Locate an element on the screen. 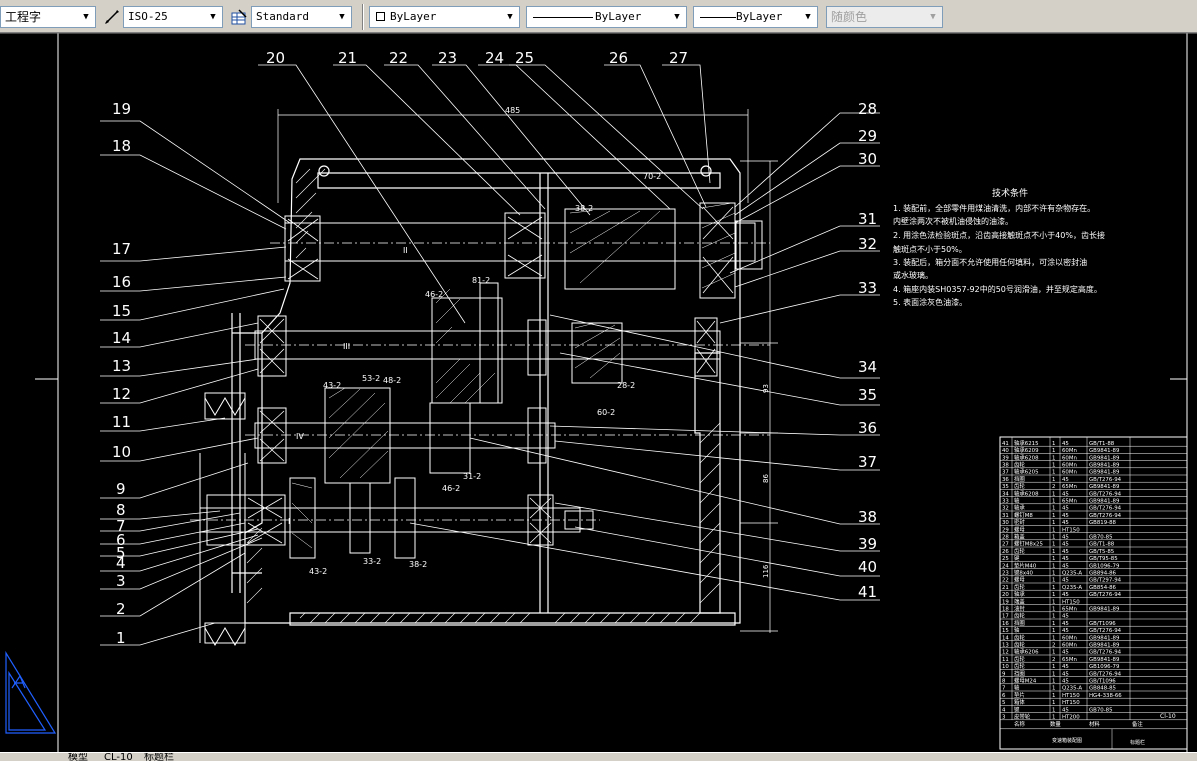  part-number: 20 is located at coordinates (275, 58).